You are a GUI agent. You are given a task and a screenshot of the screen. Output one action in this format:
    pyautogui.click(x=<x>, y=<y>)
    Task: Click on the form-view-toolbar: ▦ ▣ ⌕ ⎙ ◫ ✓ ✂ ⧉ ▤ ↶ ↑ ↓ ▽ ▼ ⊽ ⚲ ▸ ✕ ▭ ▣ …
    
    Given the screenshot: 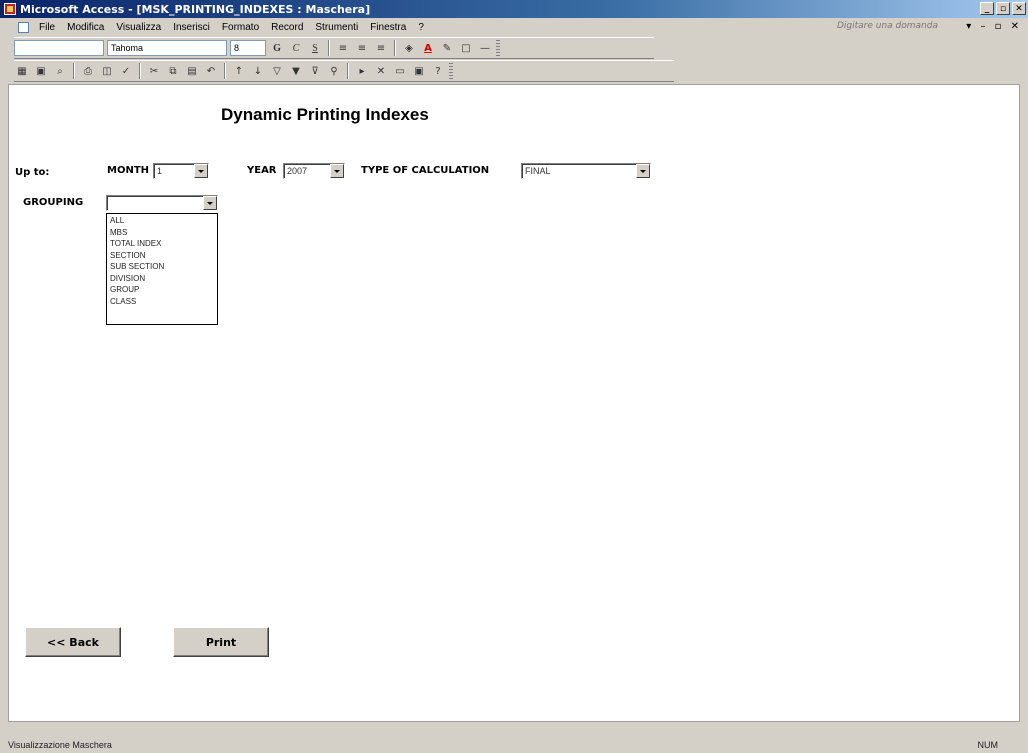 What is the action you would take?
    pyautogui.click(x=344, y=71)
    